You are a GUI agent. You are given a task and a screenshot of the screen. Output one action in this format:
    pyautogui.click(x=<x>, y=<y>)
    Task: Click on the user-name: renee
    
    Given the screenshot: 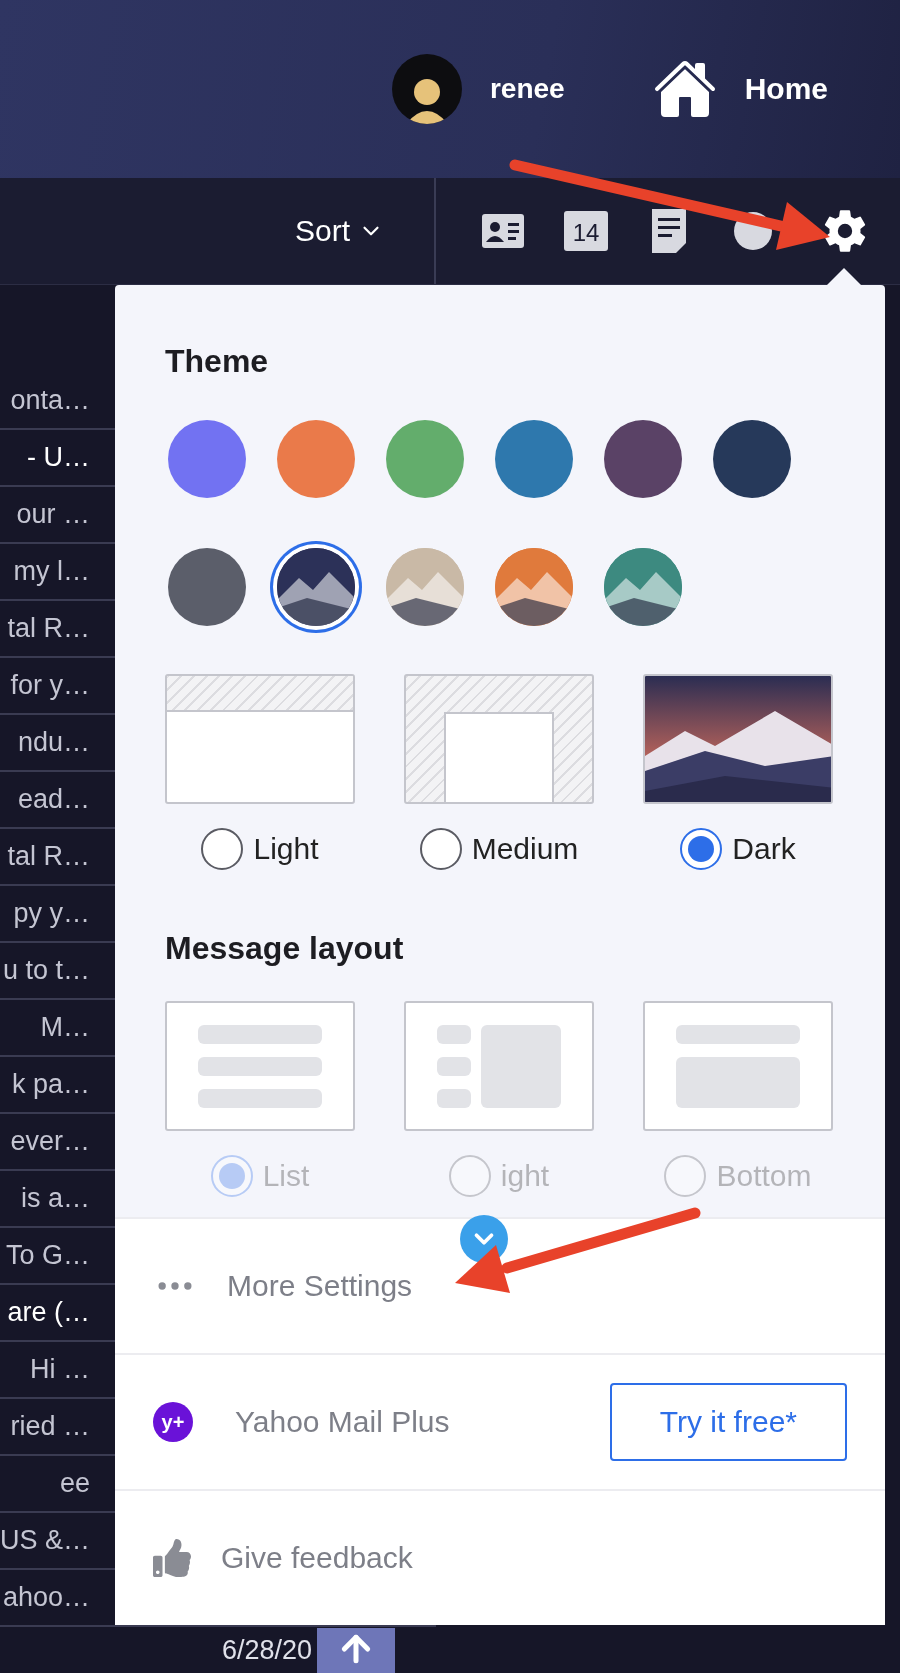 What is the action you would take?
    pyautogui.click(x=527, y=89)
    